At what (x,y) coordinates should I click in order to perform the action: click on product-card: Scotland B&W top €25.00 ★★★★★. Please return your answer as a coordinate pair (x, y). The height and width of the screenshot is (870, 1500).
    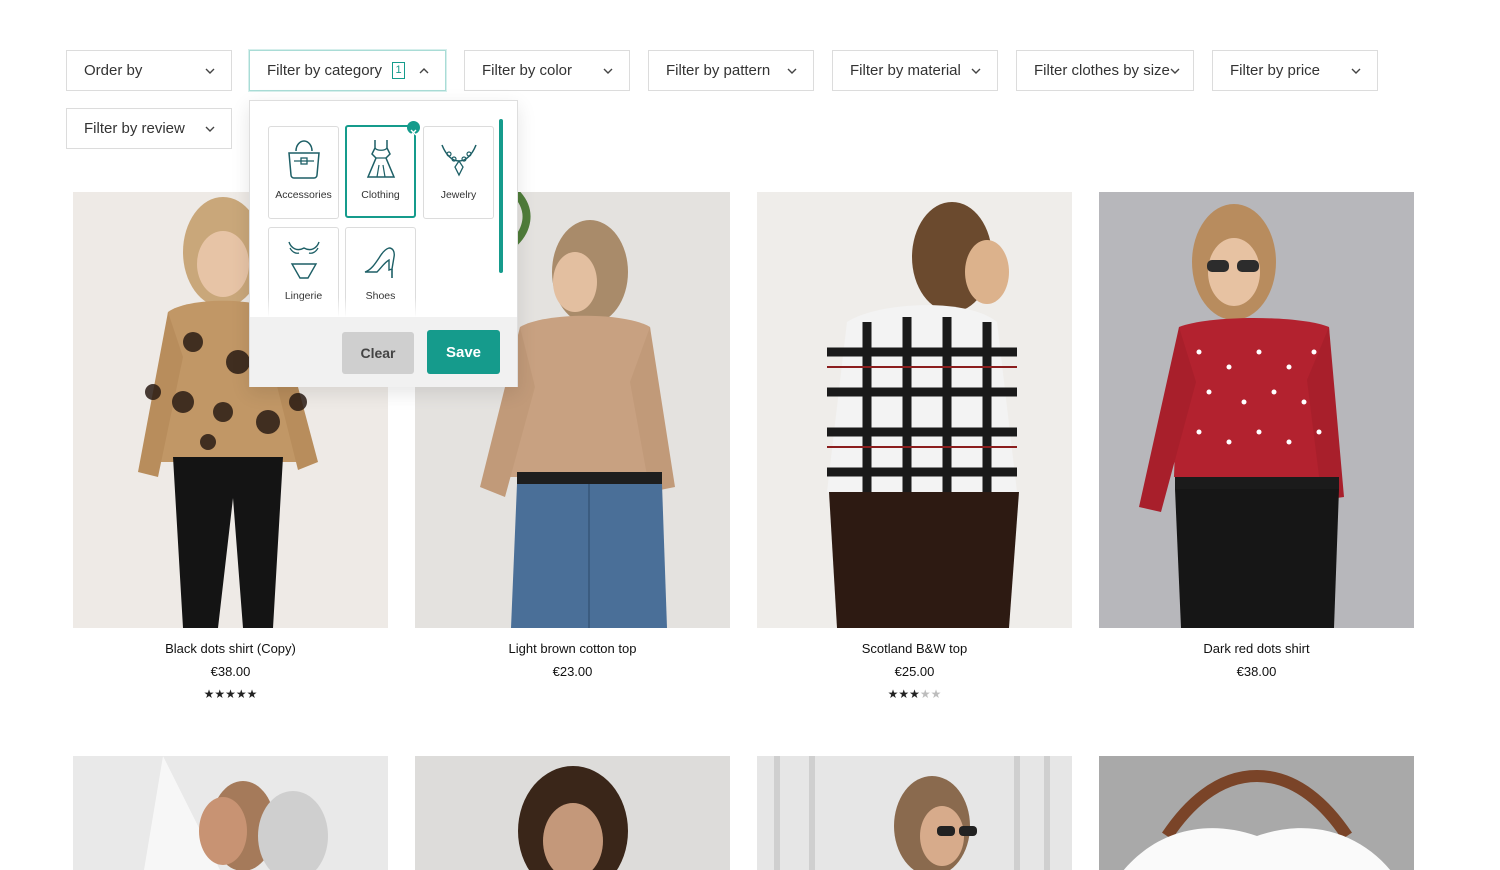
    Looking at the image, I should click on (914, 446).